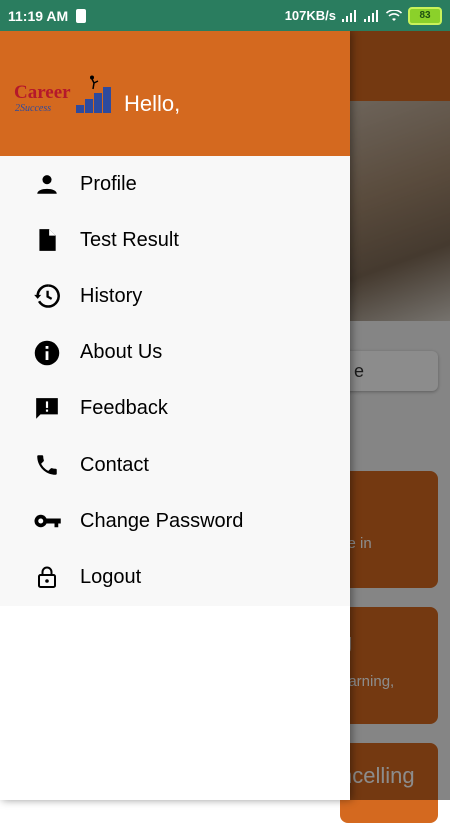 This screenshot has height=823, width=450. Describe the element at coordinates (42, 92) in the screenshot. I see `svg-text: Career` at that location.